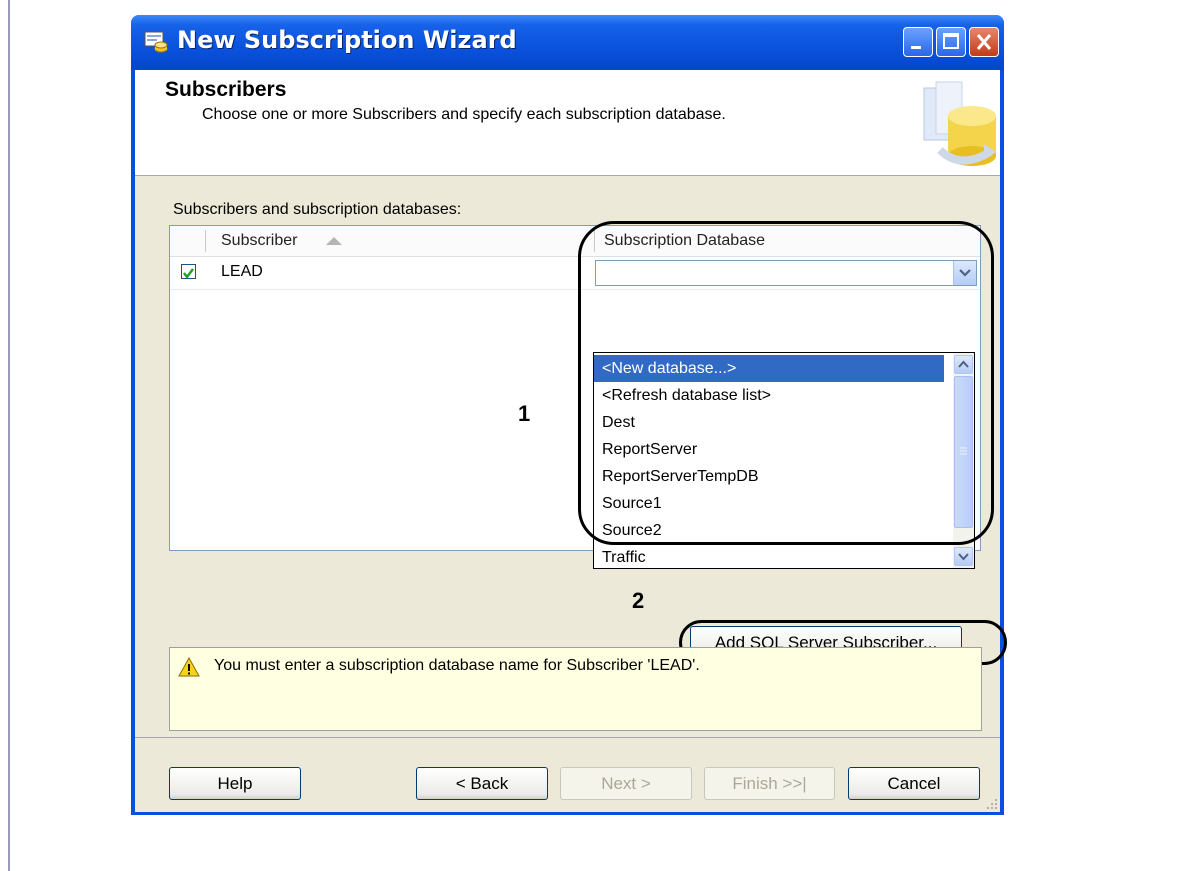 Image resolution: width=1202 pixels, height=871 pixels. What do you see at coordinates (918, 42) in the screenshot?
I see `minimize-button` at bounding box center [918, 42].